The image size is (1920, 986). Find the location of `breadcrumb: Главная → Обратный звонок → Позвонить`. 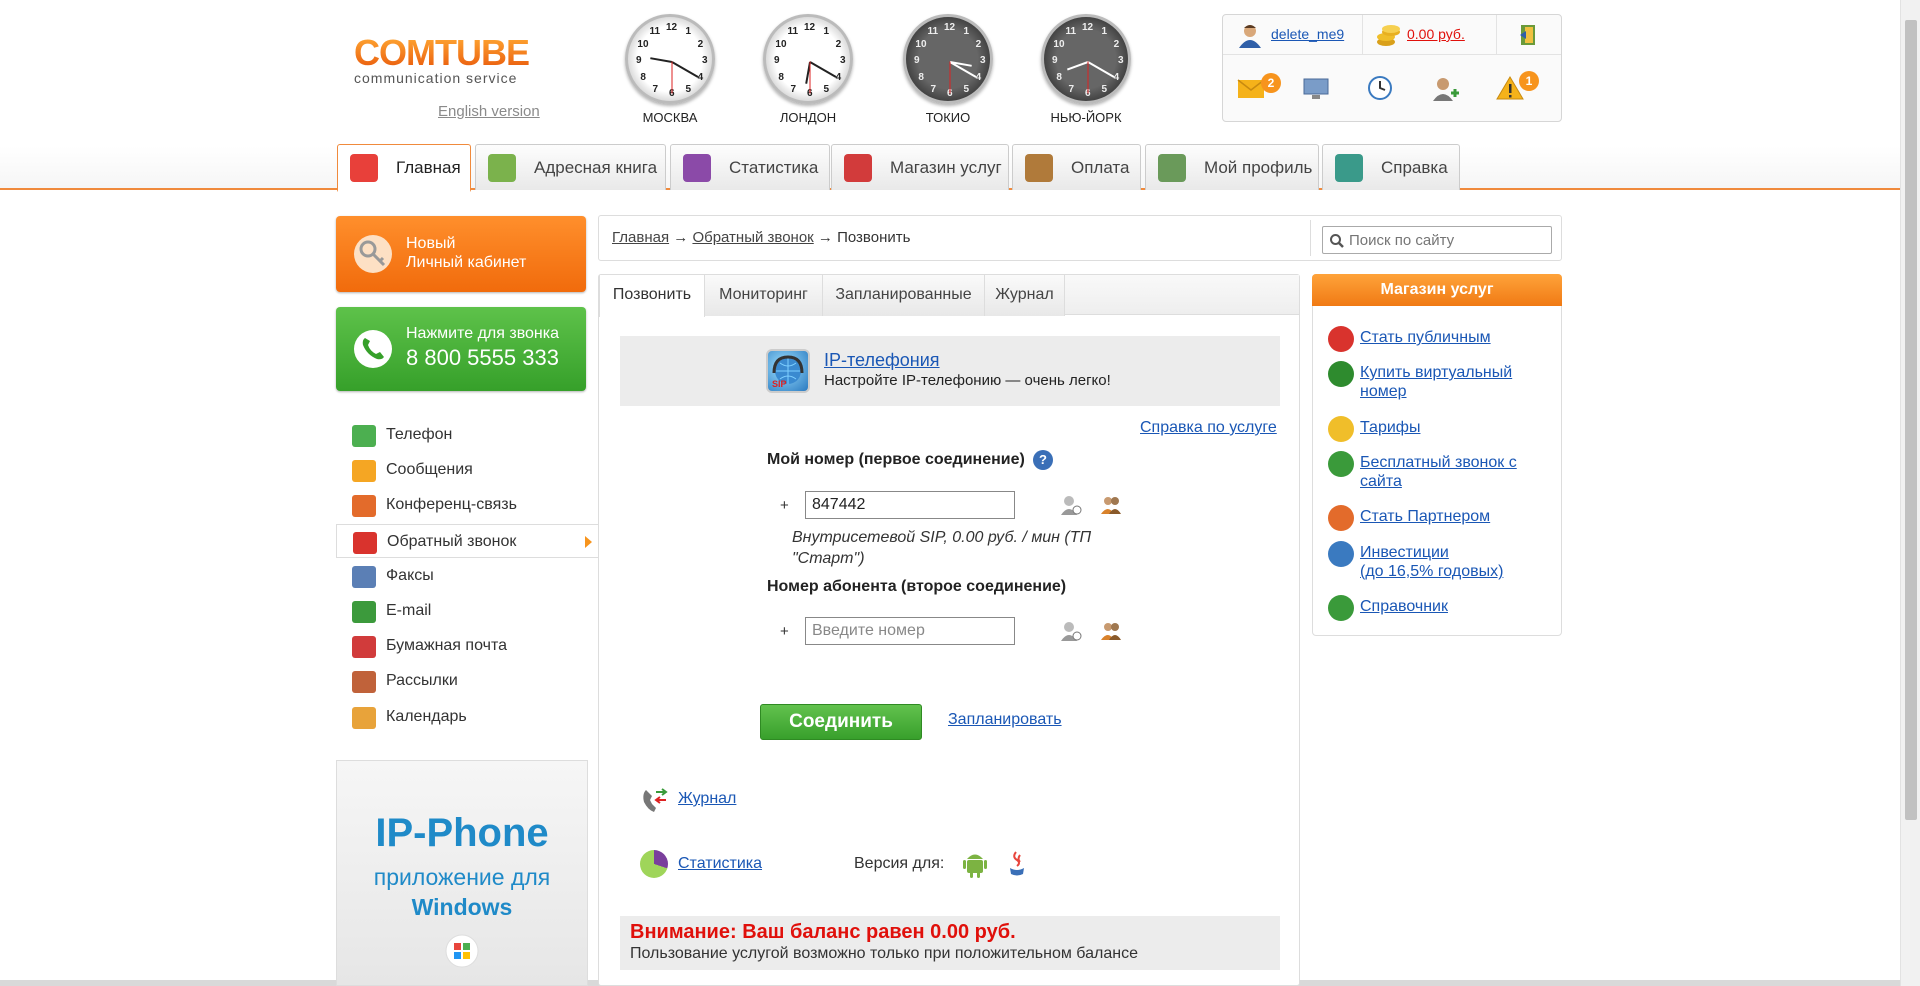

breadcrumb: Главная → Обратный звонок → Позвонить is located at coordinates (761, 237).